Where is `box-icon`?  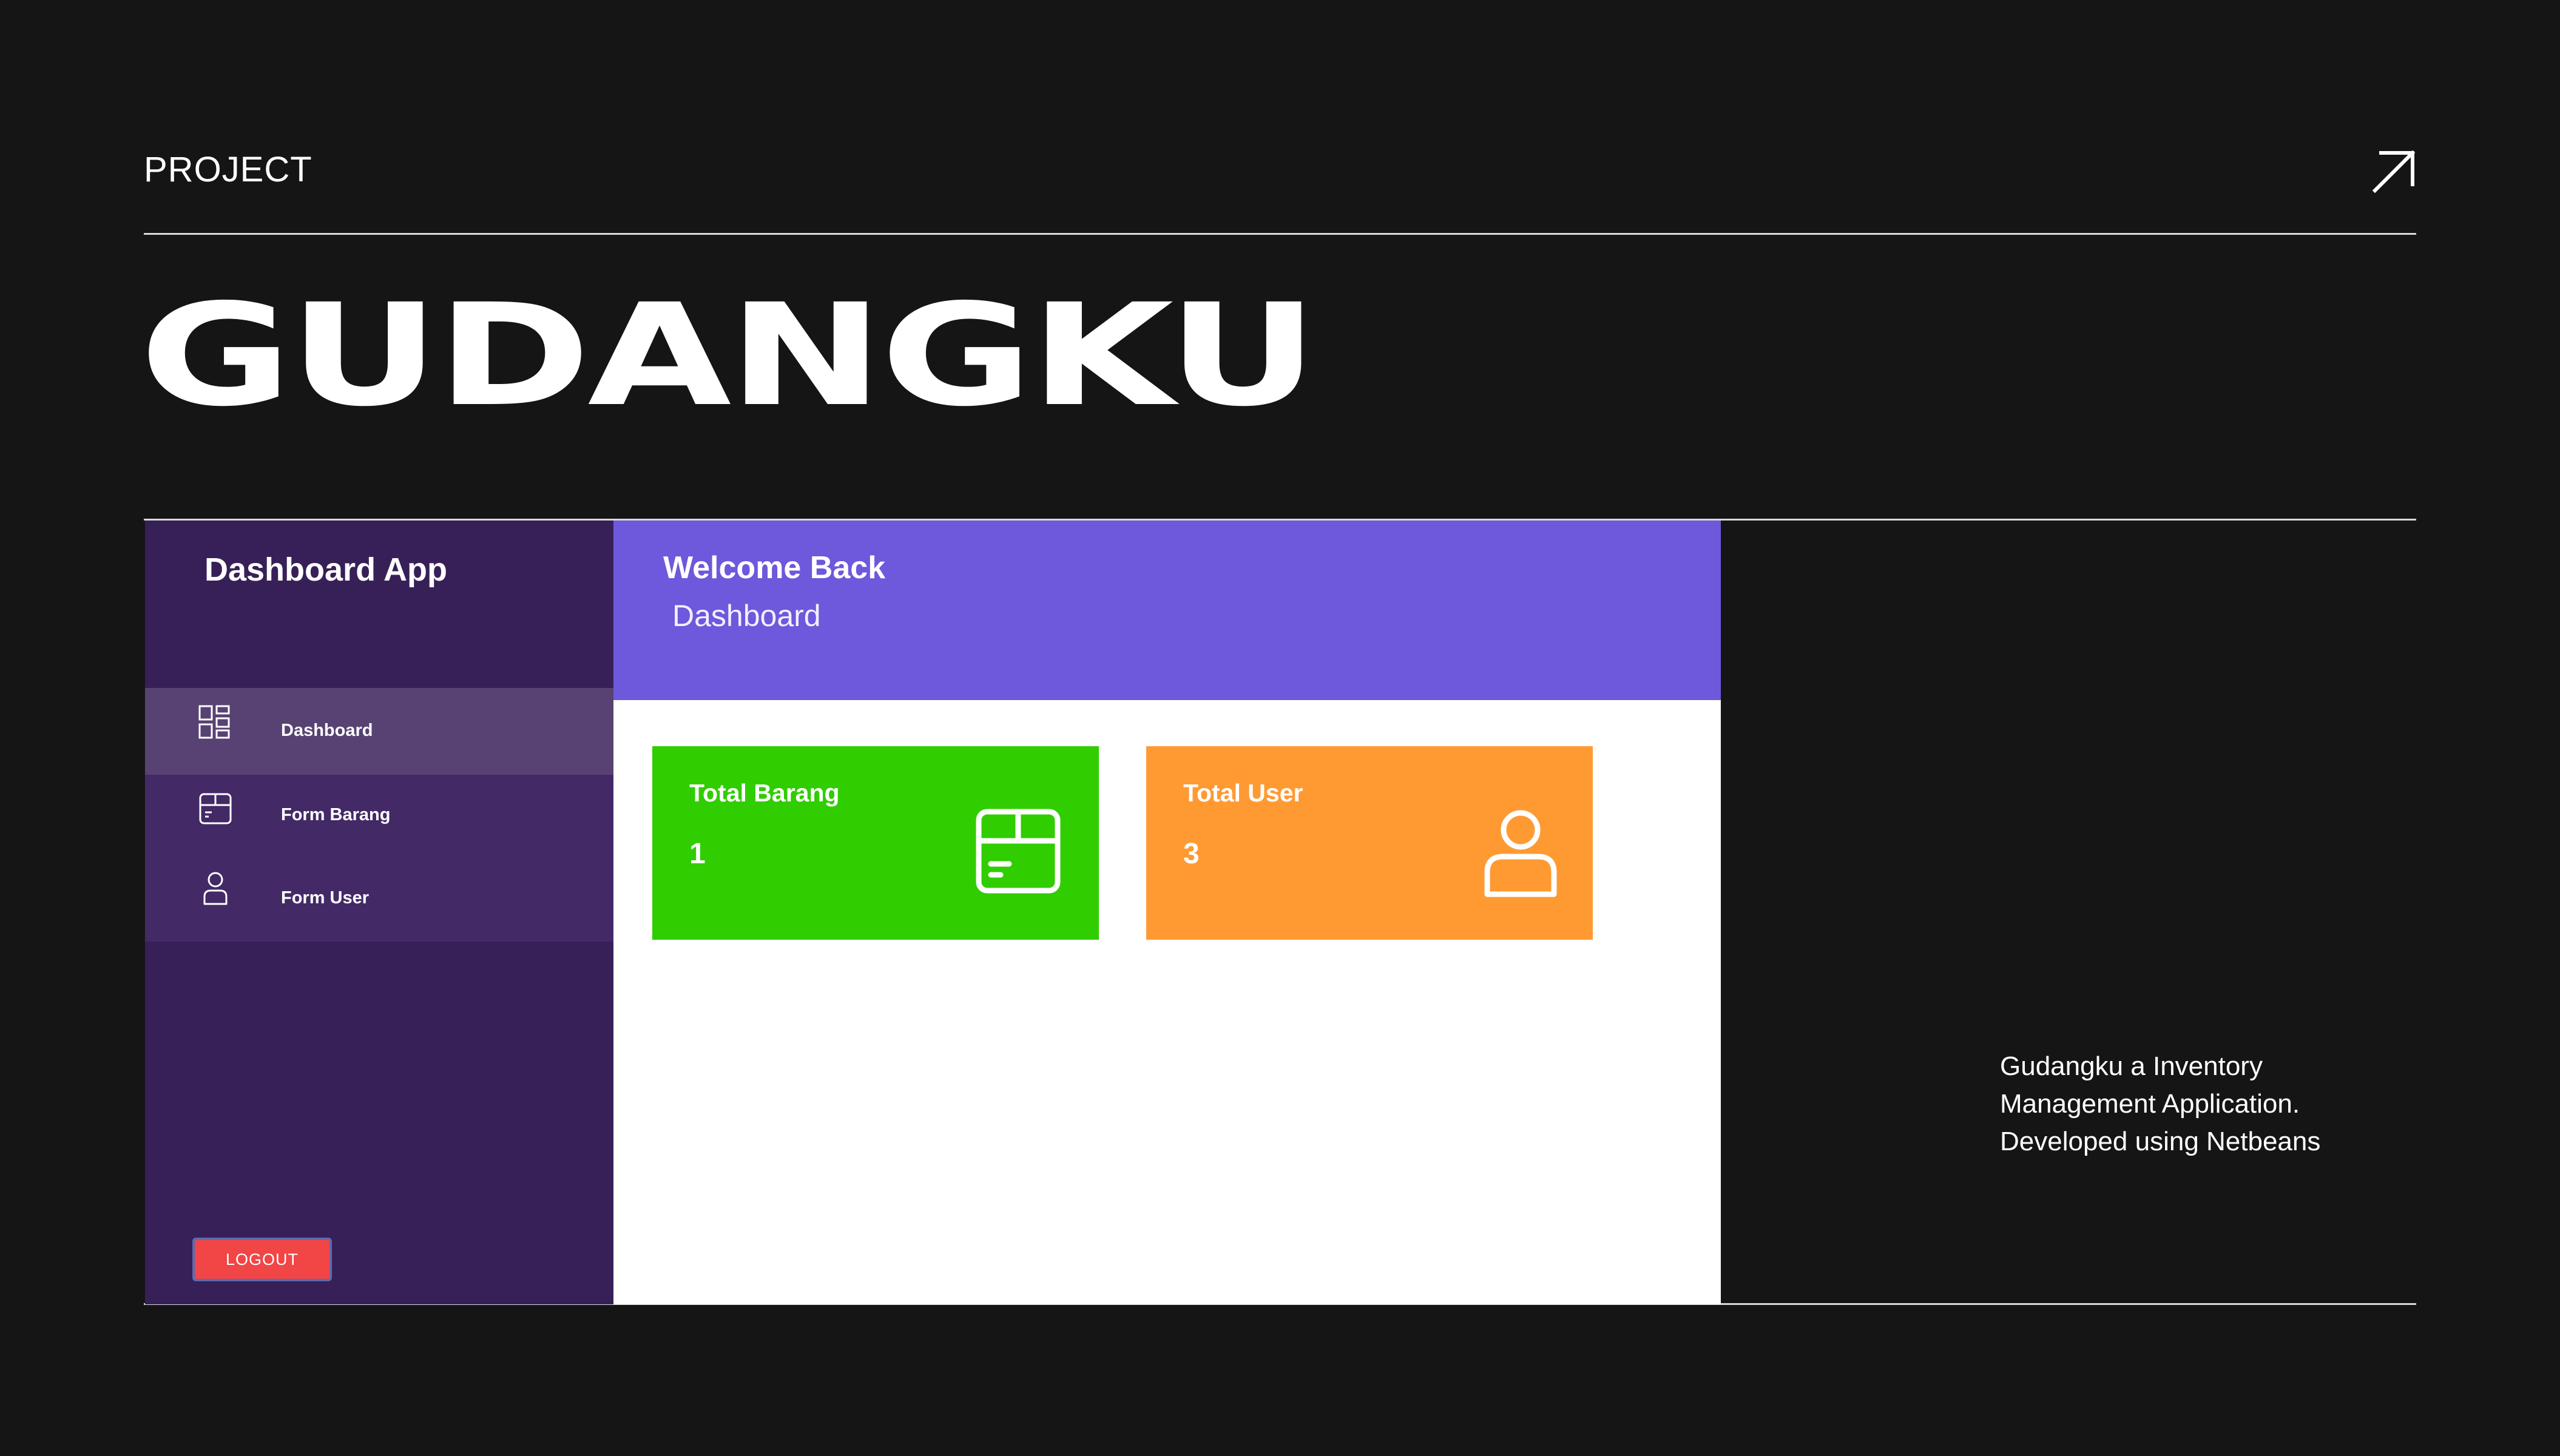
box-icon is located at coordinates (1018, 851).